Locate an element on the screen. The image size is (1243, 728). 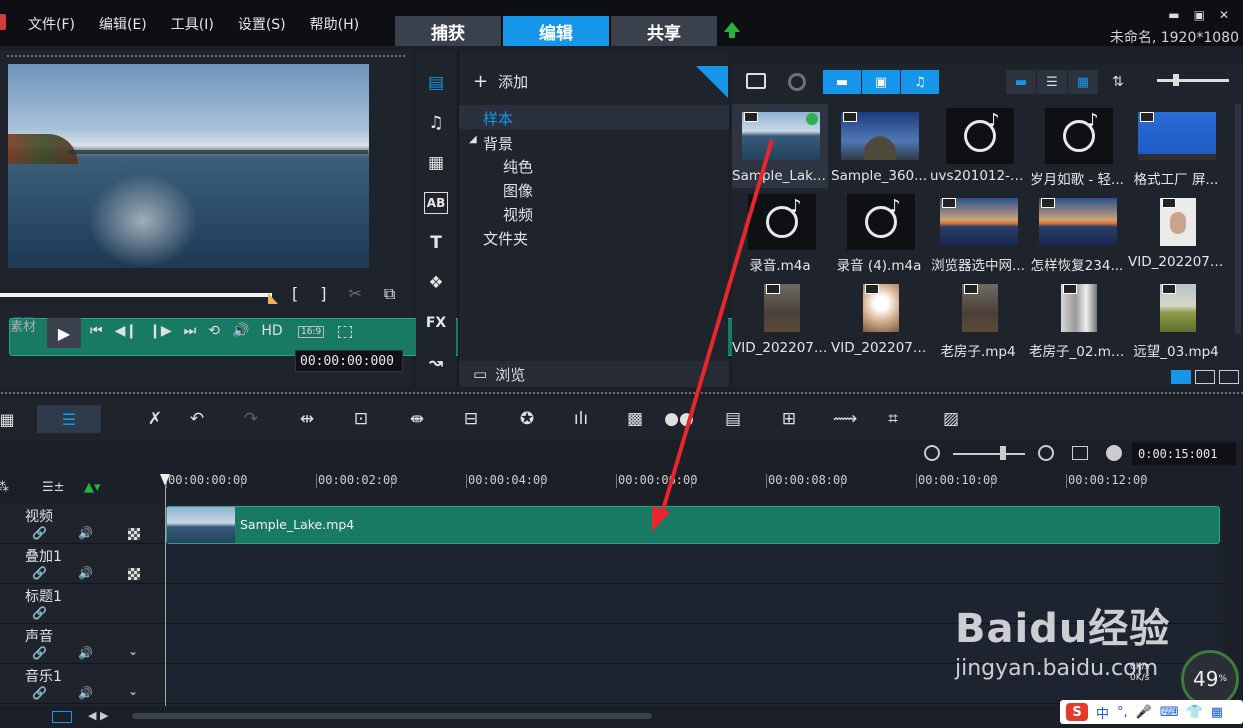
track-header: 视频 🔗 🔊 is located at coordinates (82, 524).